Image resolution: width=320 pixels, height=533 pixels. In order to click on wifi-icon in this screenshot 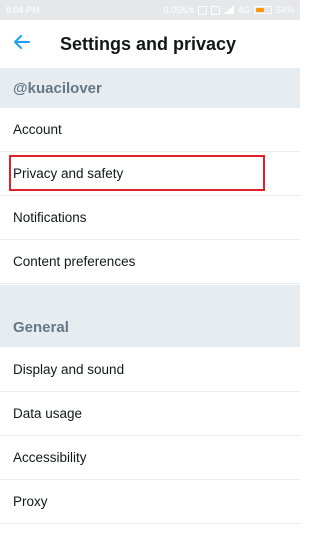, I will do `click(215, 10)`.